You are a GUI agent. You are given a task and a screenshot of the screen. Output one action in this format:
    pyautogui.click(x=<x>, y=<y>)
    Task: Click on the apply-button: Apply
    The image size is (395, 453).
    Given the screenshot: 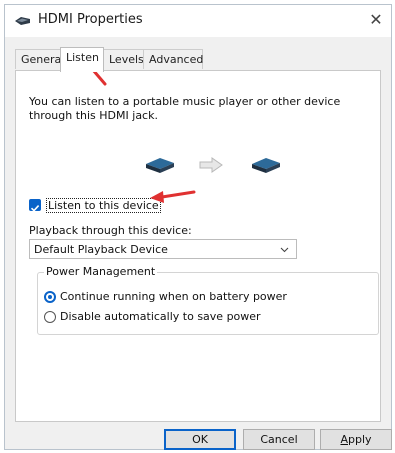 What is the action you would take?
    pyautogui.click(x=356, y=439)
    